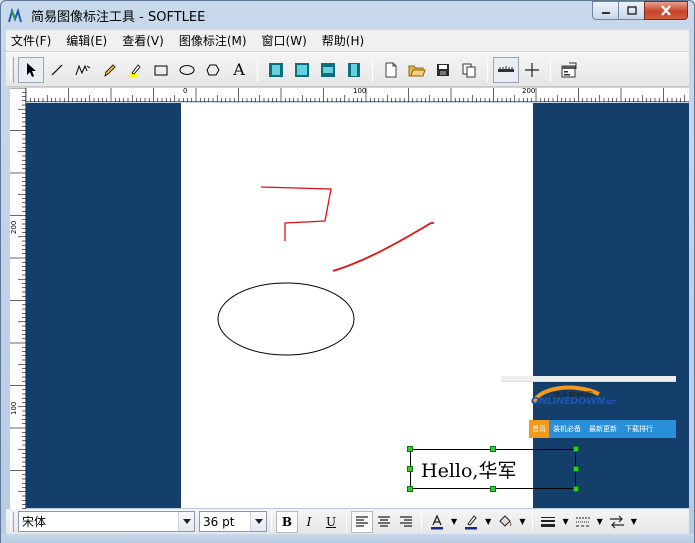  What do you see at coordinates (106, 521) in the screenshot?
I see `font-name-select: 宋体` at bounding box center [106, 521].